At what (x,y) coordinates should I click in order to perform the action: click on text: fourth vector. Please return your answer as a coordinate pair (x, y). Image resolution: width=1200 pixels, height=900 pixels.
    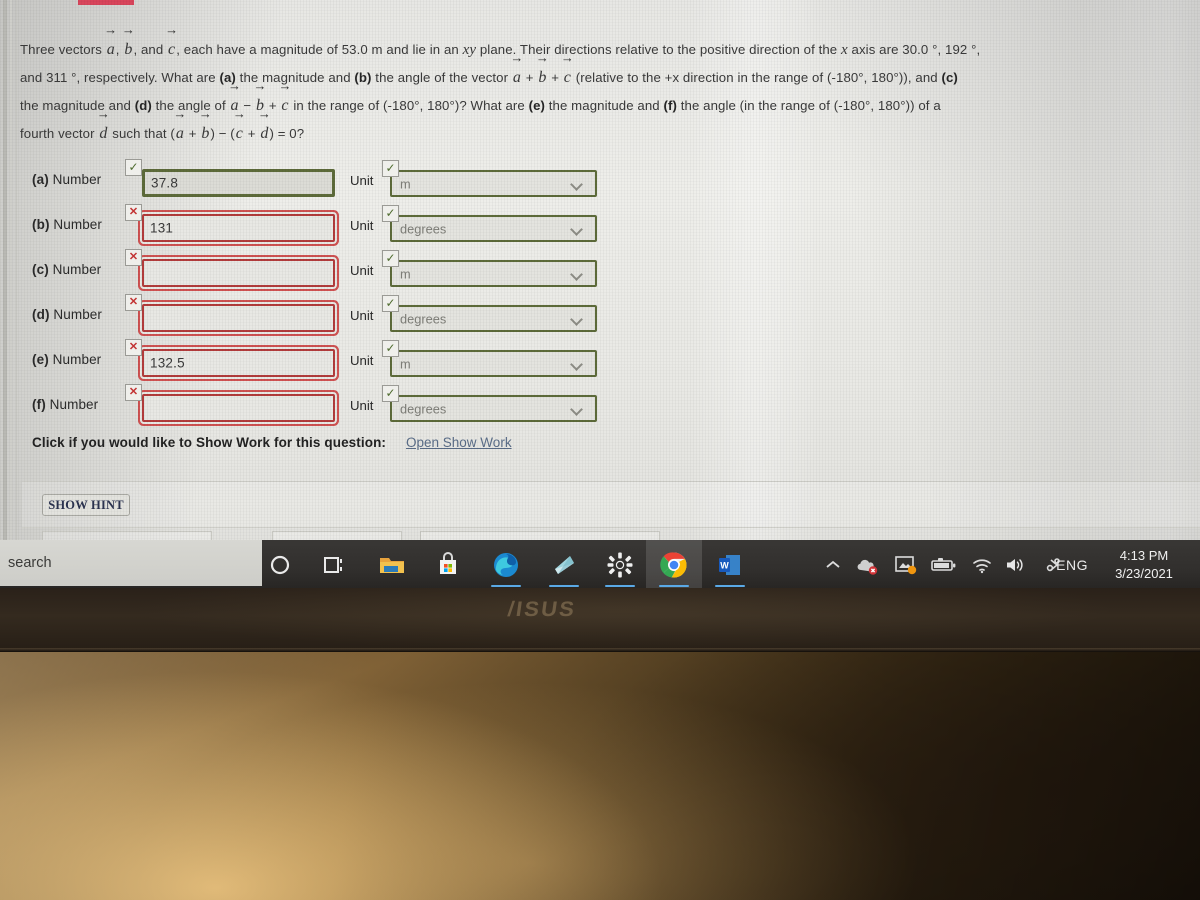
    Looking at the image, I should click on (59, 133).